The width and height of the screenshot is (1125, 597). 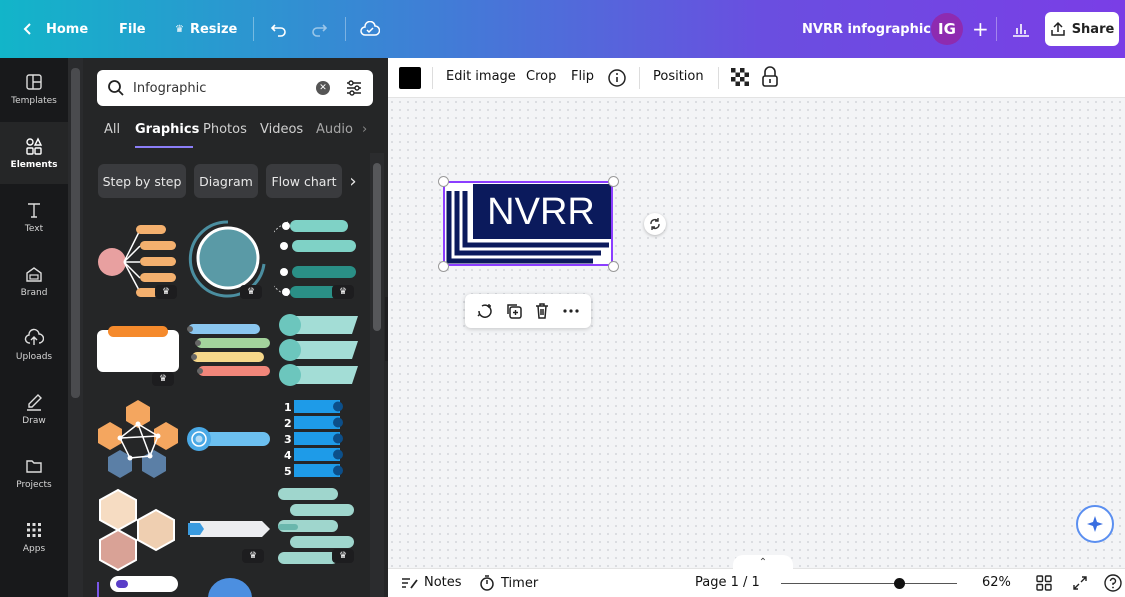 I want to click on search-icon, so click(x=116, y=88).